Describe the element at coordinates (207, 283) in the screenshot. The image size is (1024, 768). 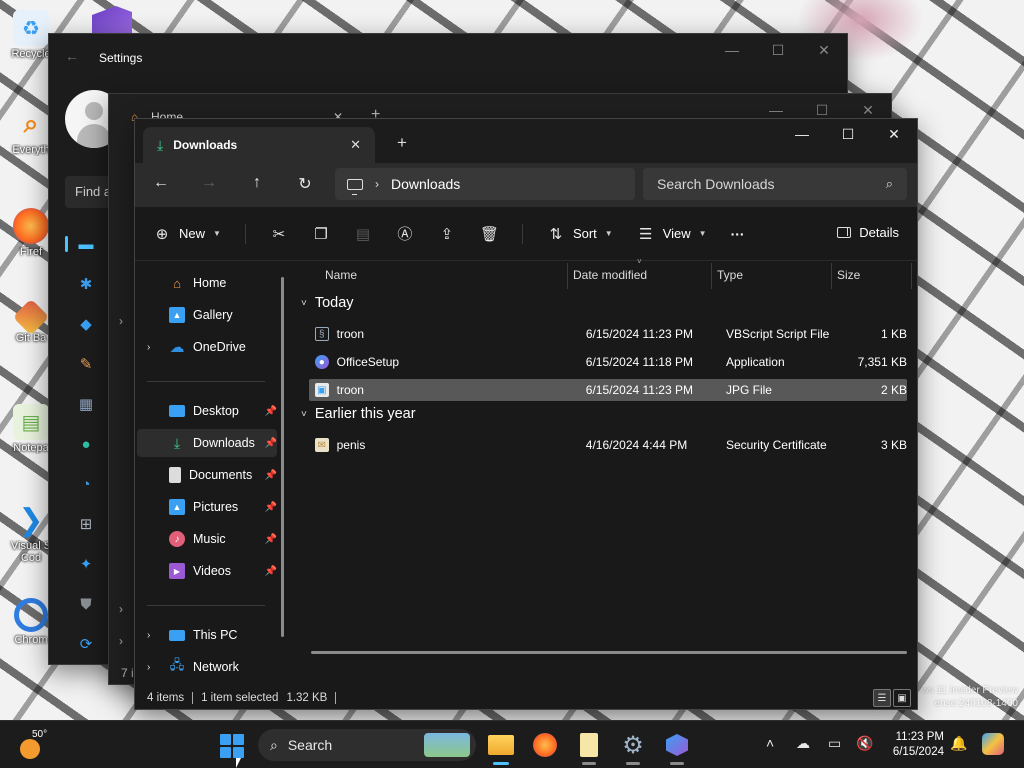
I see `sidebar-item-home: ⌂ Home` at that location.